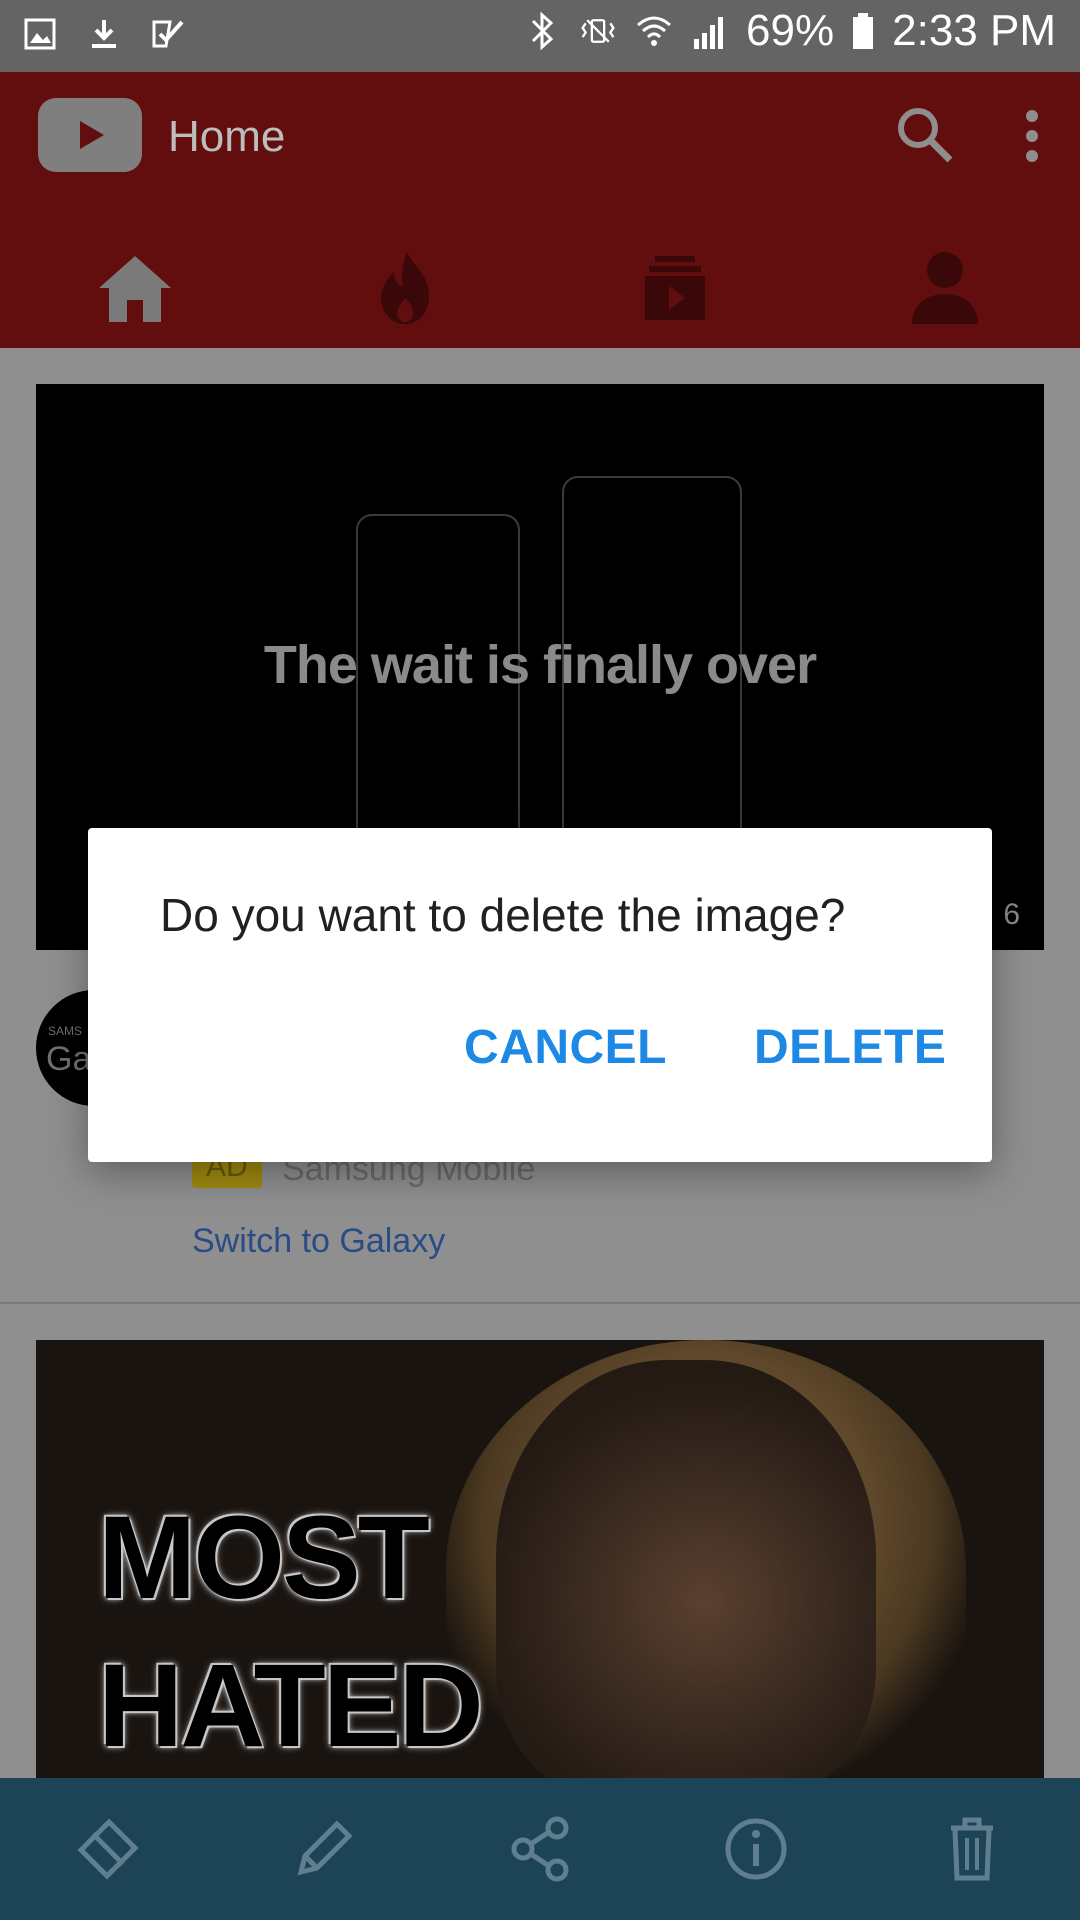 Image resolution: width=1080 pixels, height=1920 pixels. I want to click on edit-button, so click(324, 1849).